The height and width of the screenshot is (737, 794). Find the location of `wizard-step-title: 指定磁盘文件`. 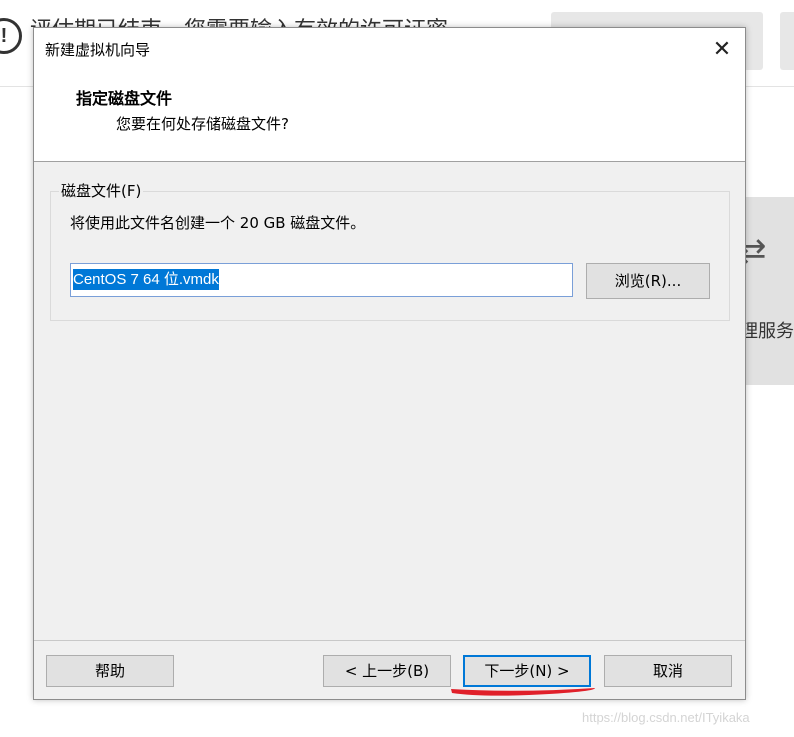

wizard-step-title: 指定磁盘文件 is located at coordinates (124, 98).